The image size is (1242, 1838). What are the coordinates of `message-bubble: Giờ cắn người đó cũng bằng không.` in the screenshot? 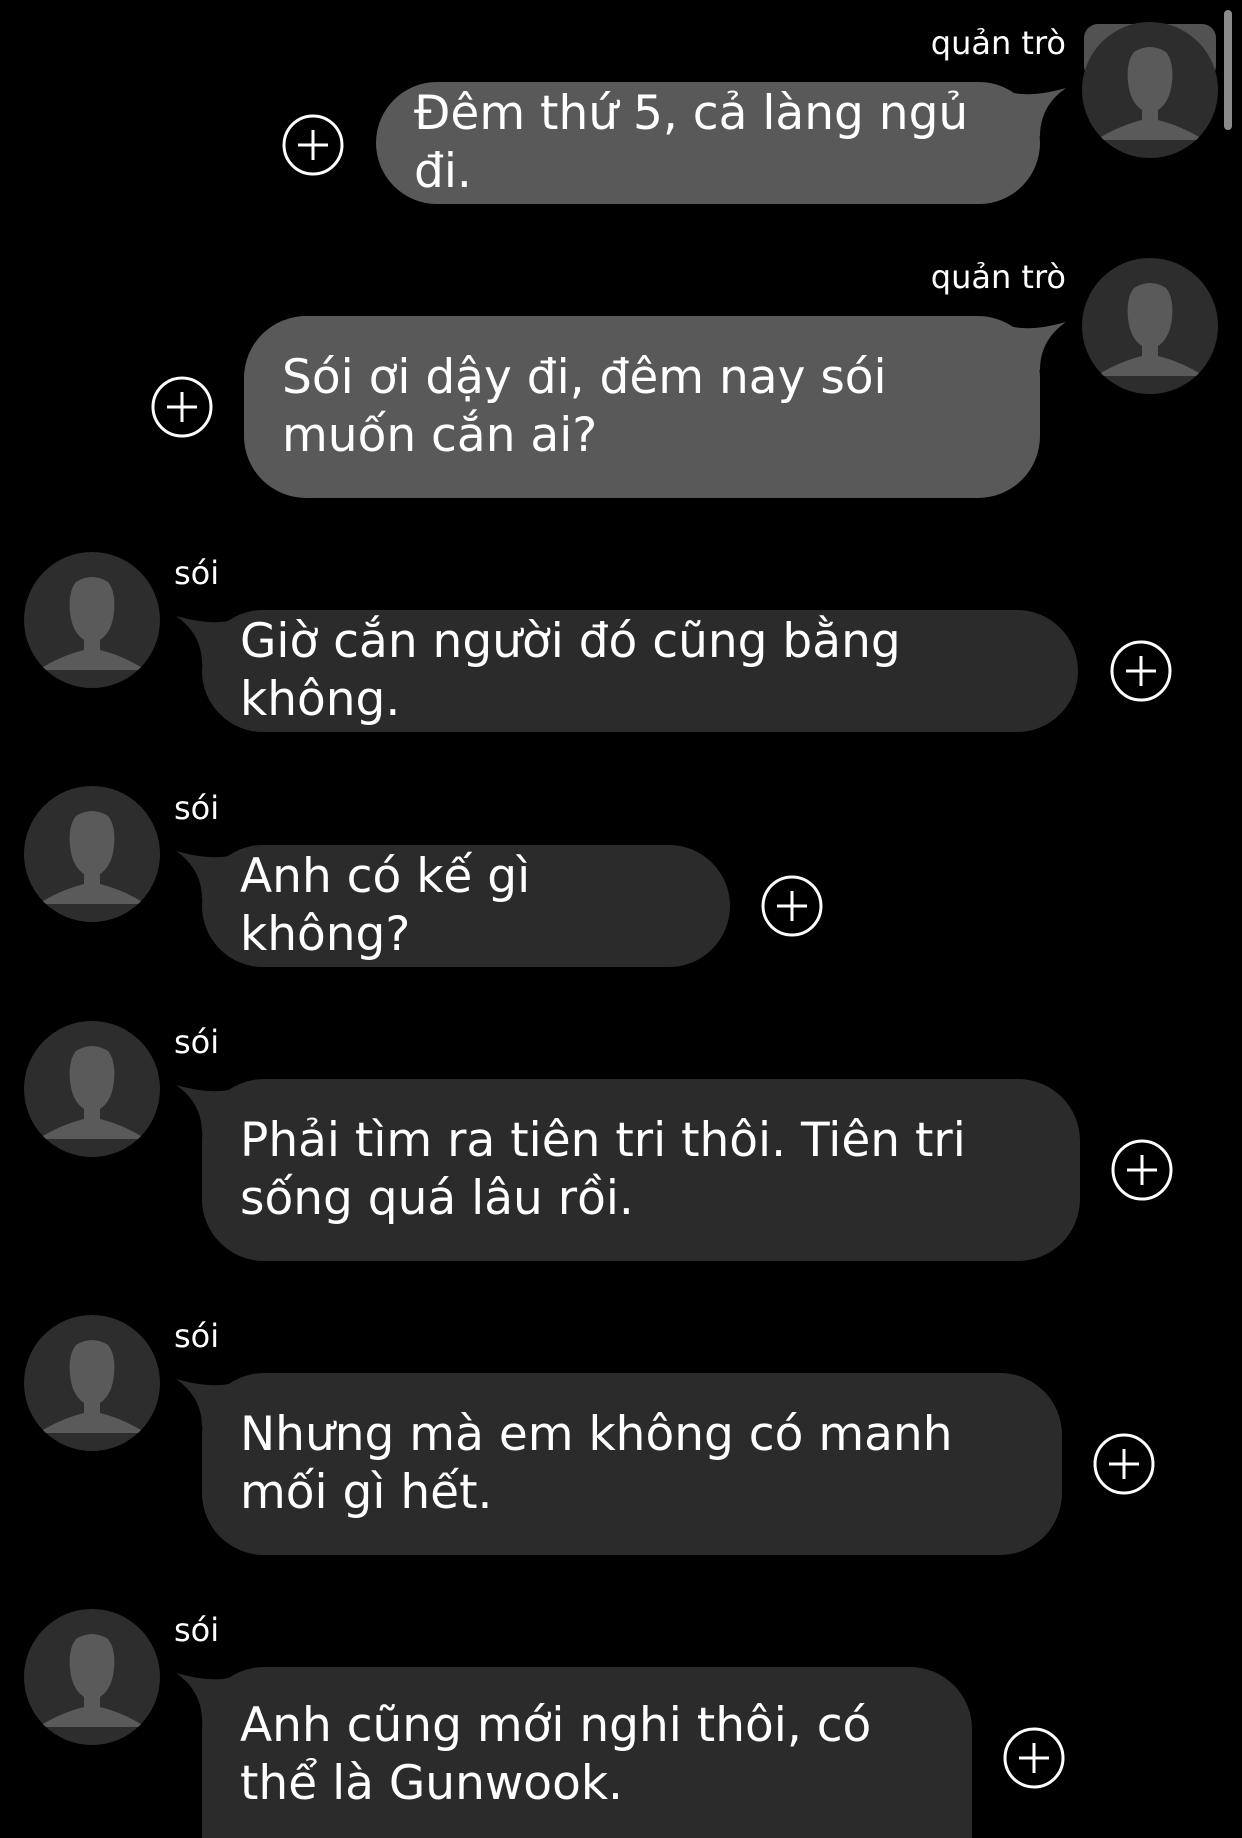 It's located at (640, 671).